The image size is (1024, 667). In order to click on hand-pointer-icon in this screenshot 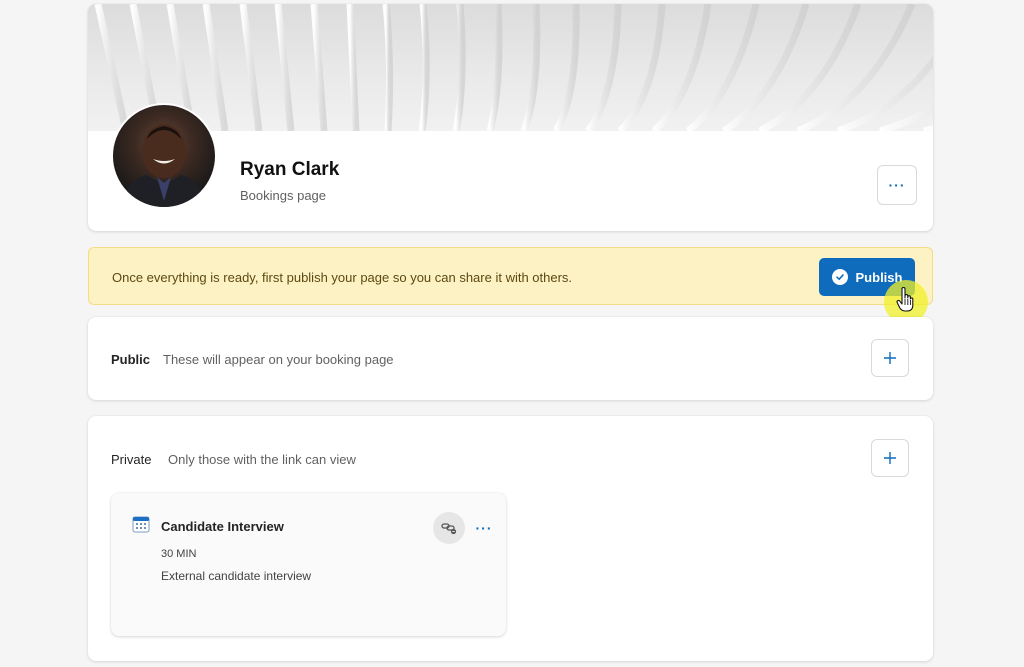, I will do `click(905, 299)`.